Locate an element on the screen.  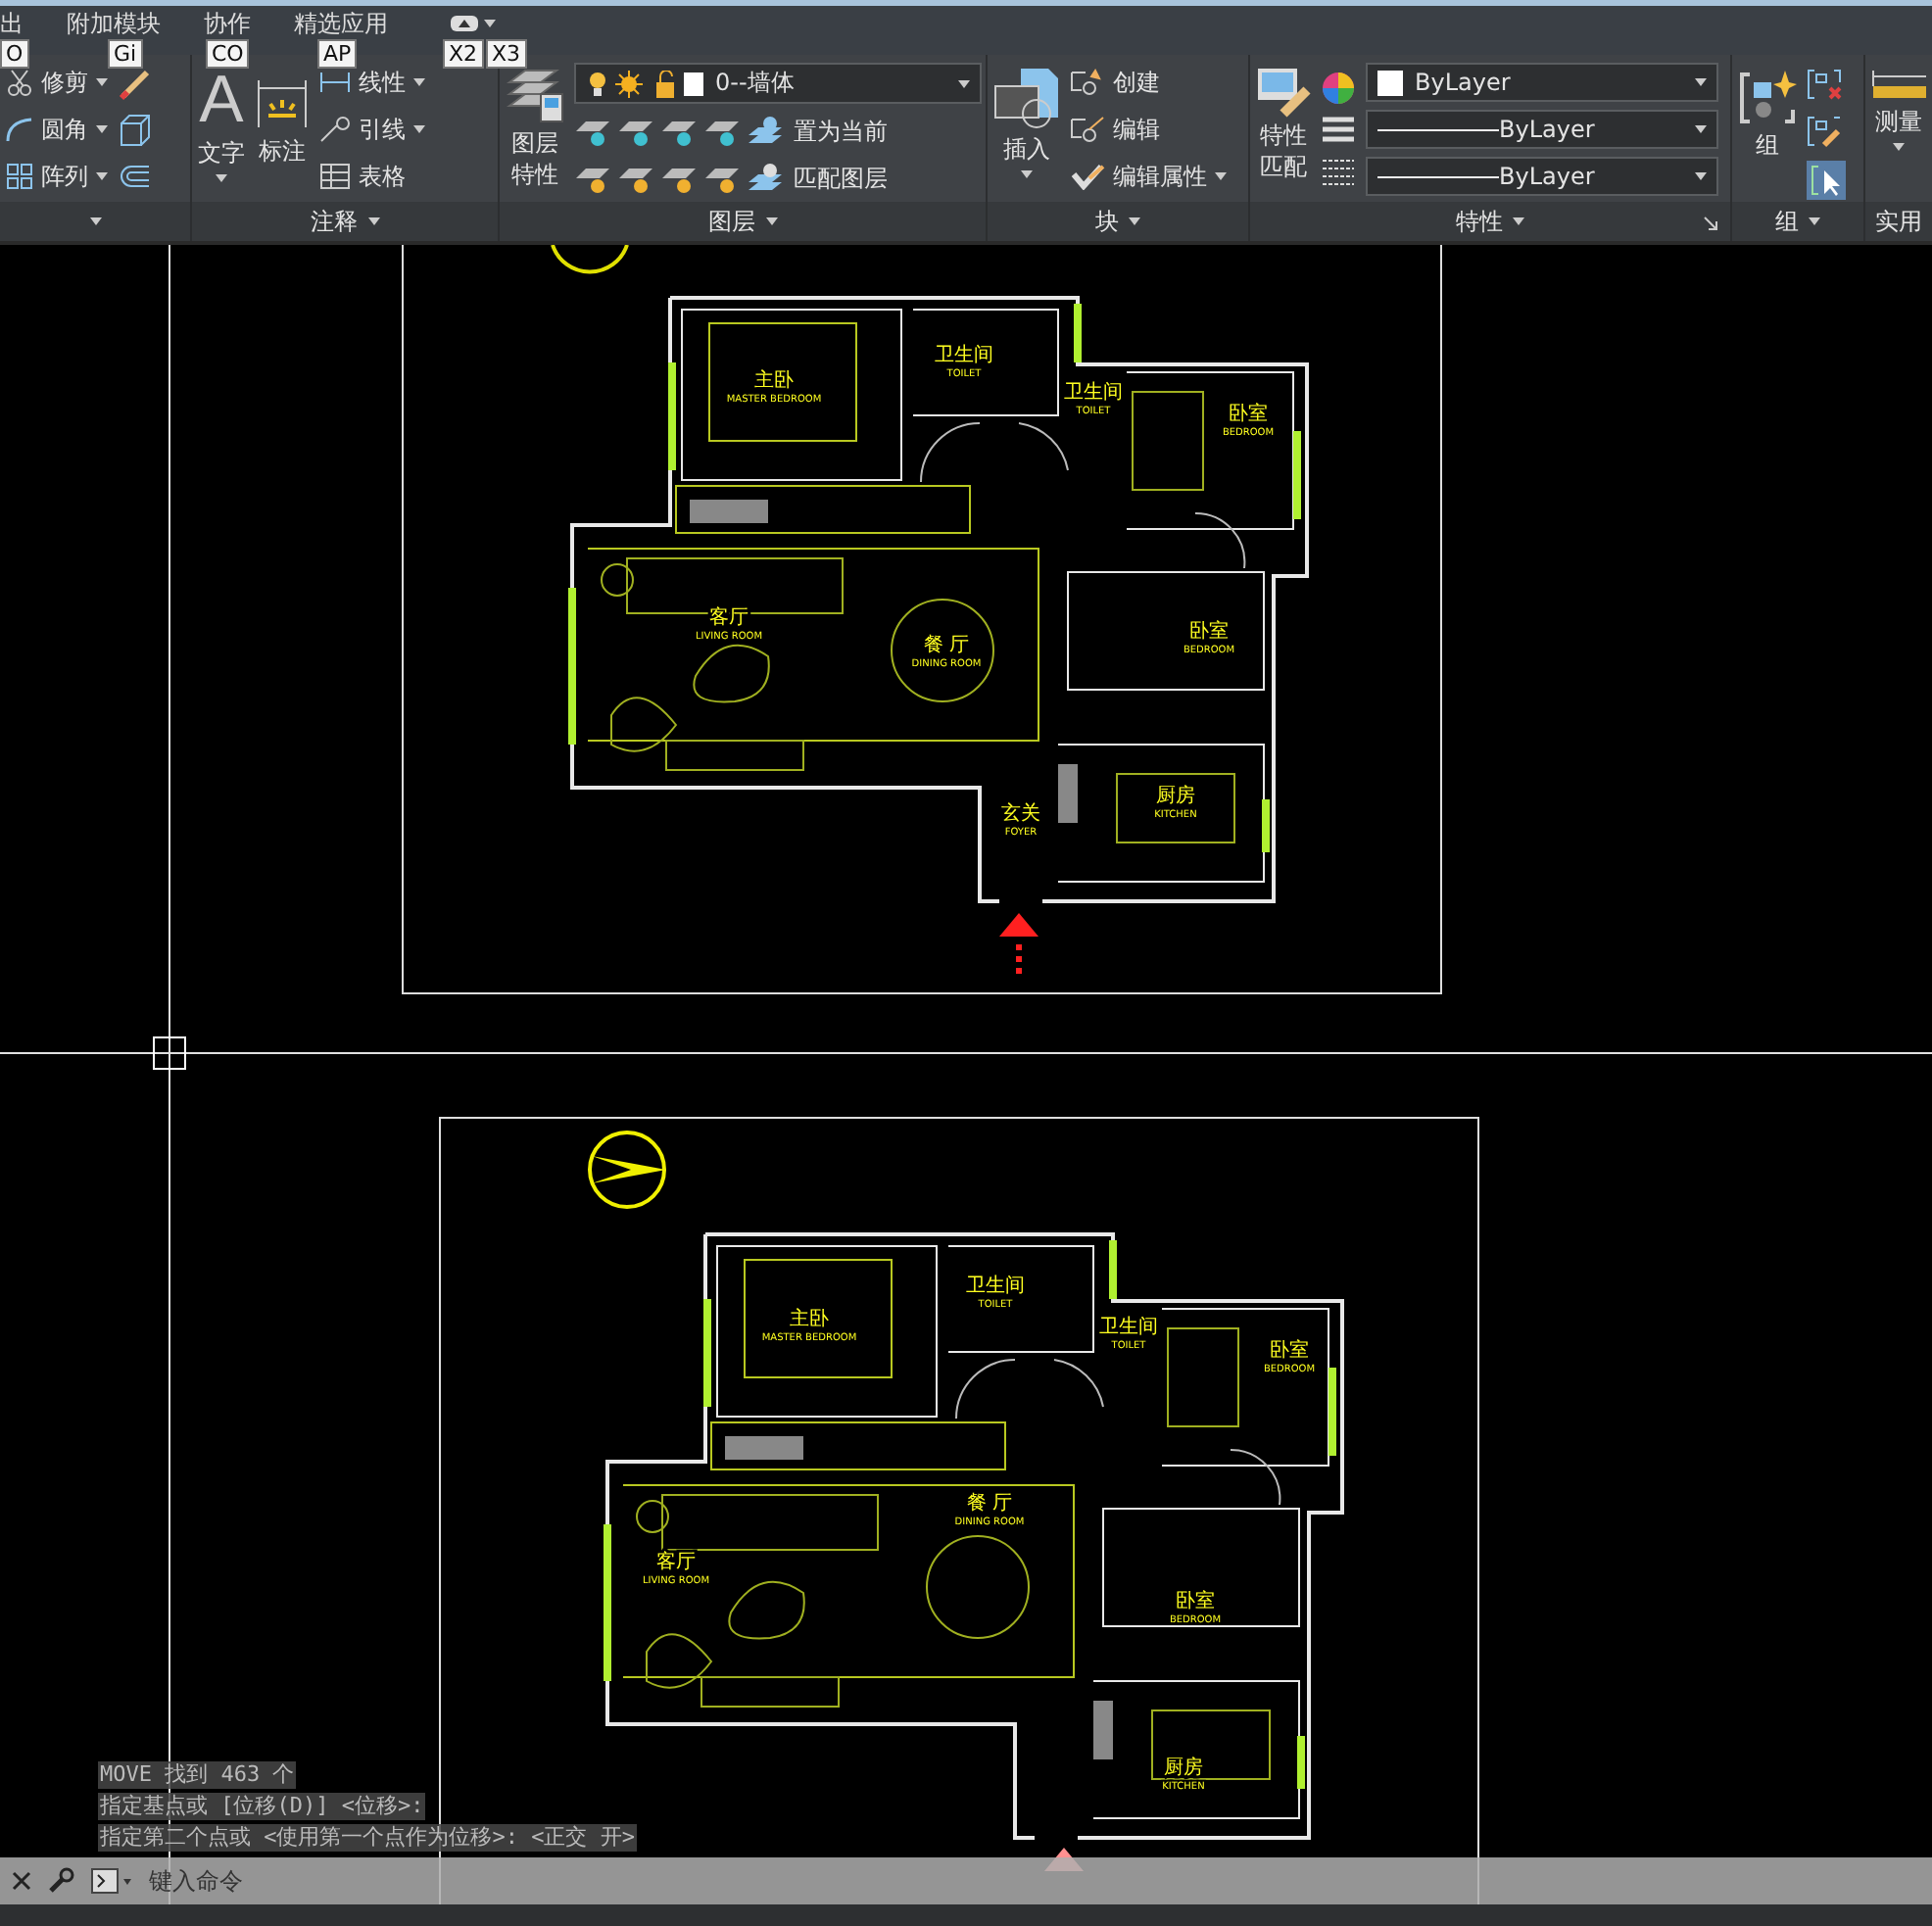
text-tool-button: A 文字 is located at coordinates (221, 122).